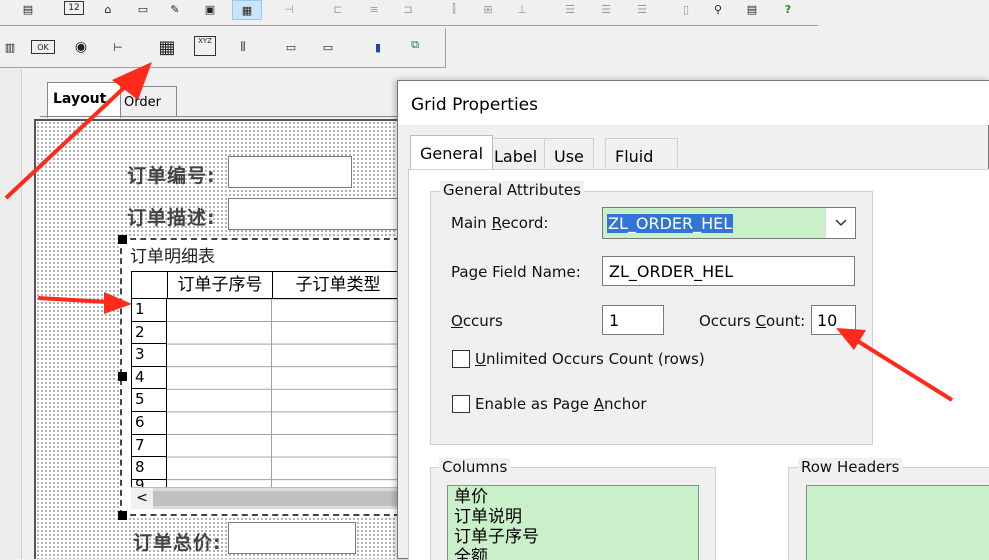  I want to click on list-item: 全额, so click(573, 553).